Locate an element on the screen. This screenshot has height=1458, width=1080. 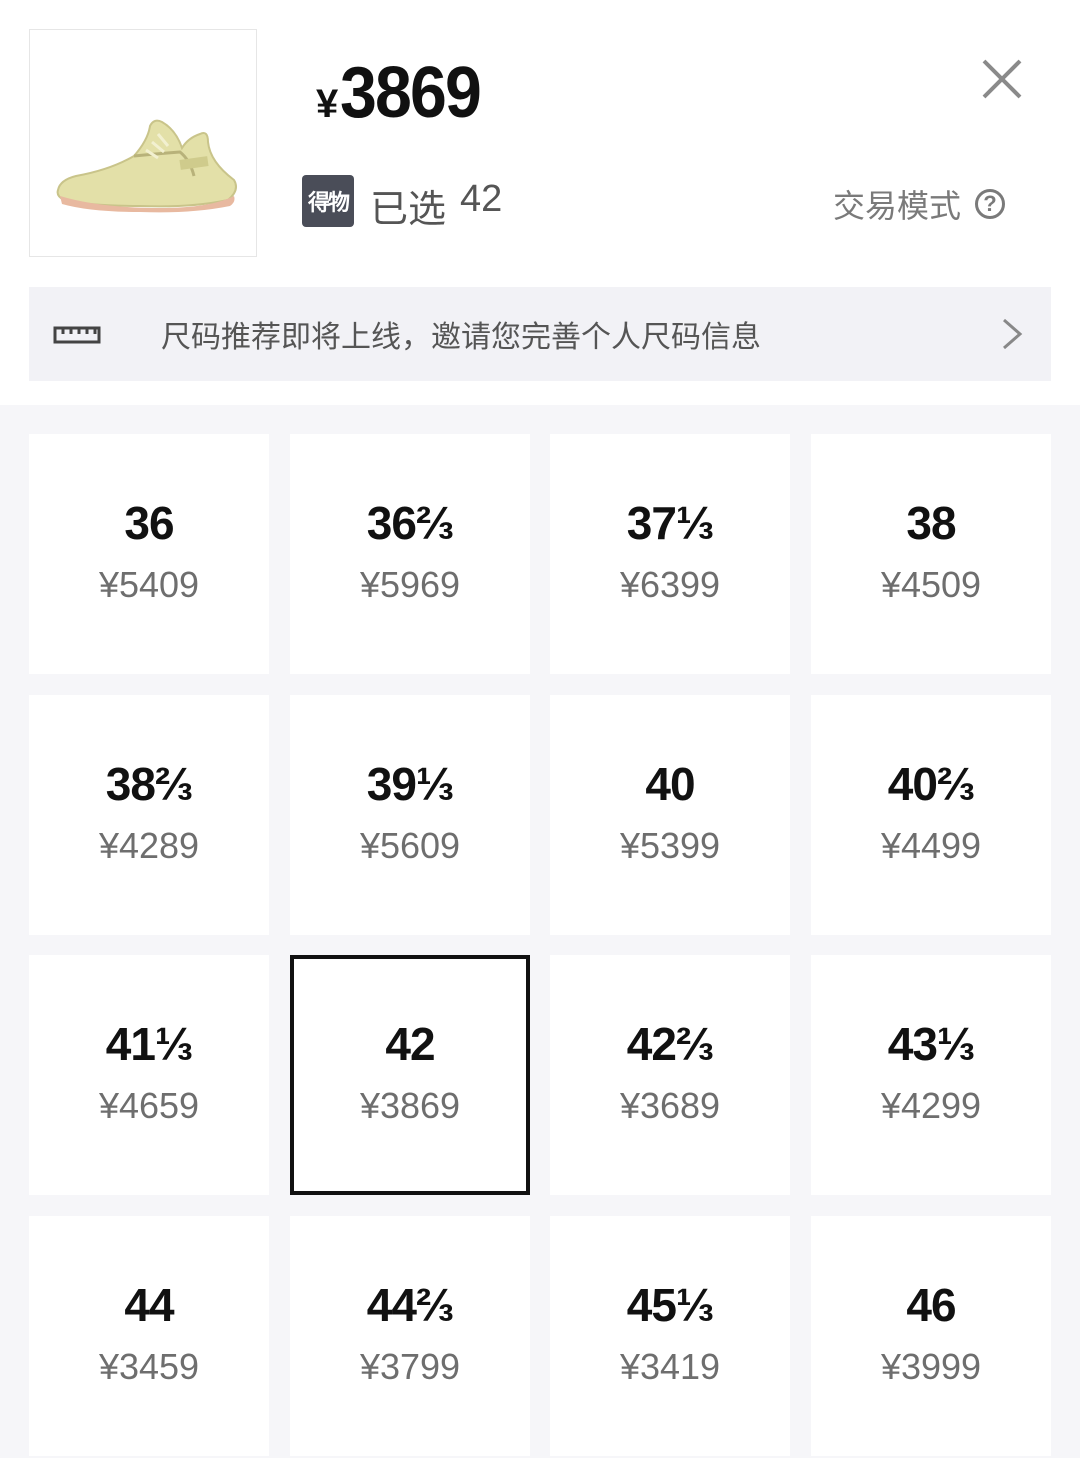
size-price: ¥3999 is located at coordinates (931, 1366).